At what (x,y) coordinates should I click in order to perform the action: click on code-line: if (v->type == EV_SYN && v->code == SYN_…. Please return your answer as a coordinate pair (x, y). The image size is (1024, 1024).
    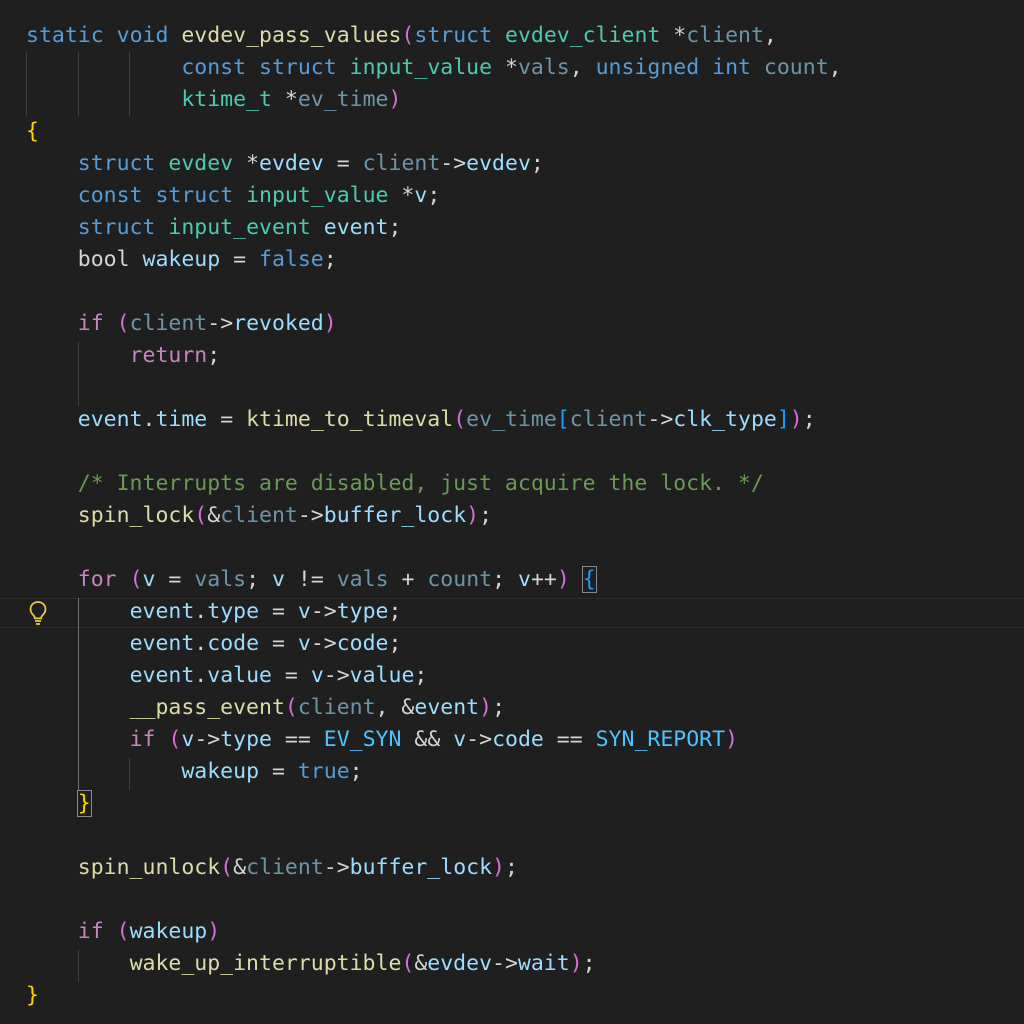
    Looking at the image, I should click on (382, 740).